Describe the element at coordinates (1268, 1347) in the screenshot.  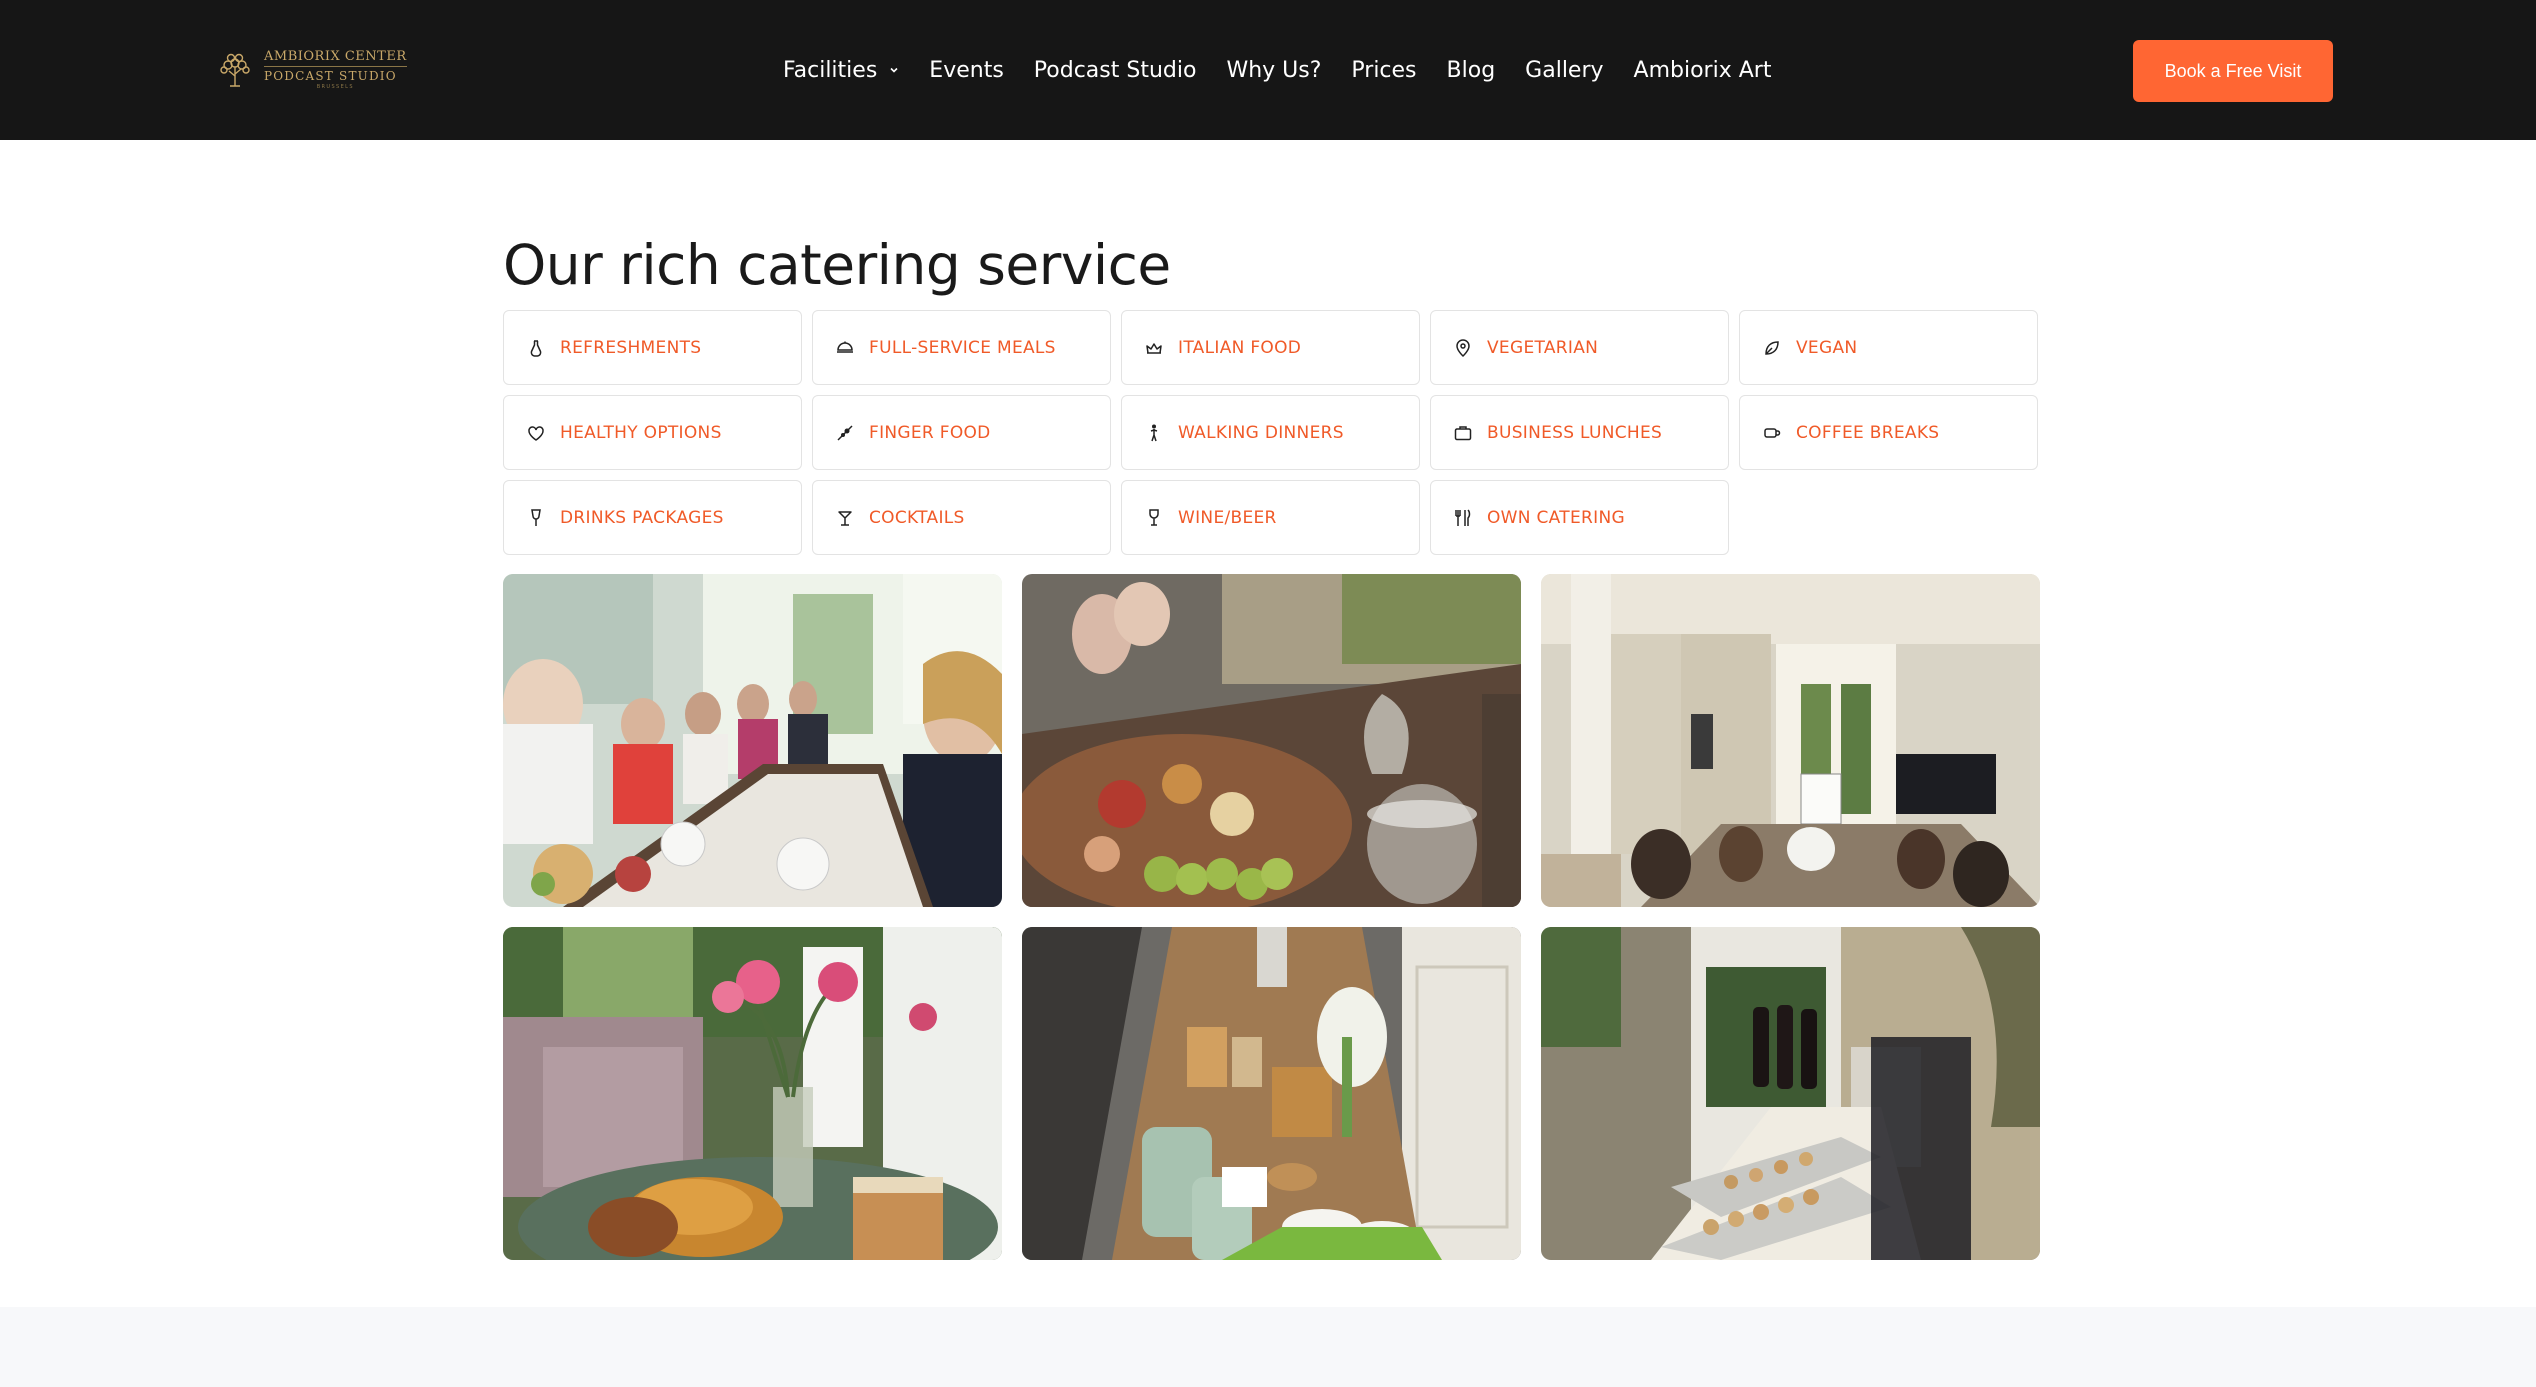
I see `next-section-band` at that location.